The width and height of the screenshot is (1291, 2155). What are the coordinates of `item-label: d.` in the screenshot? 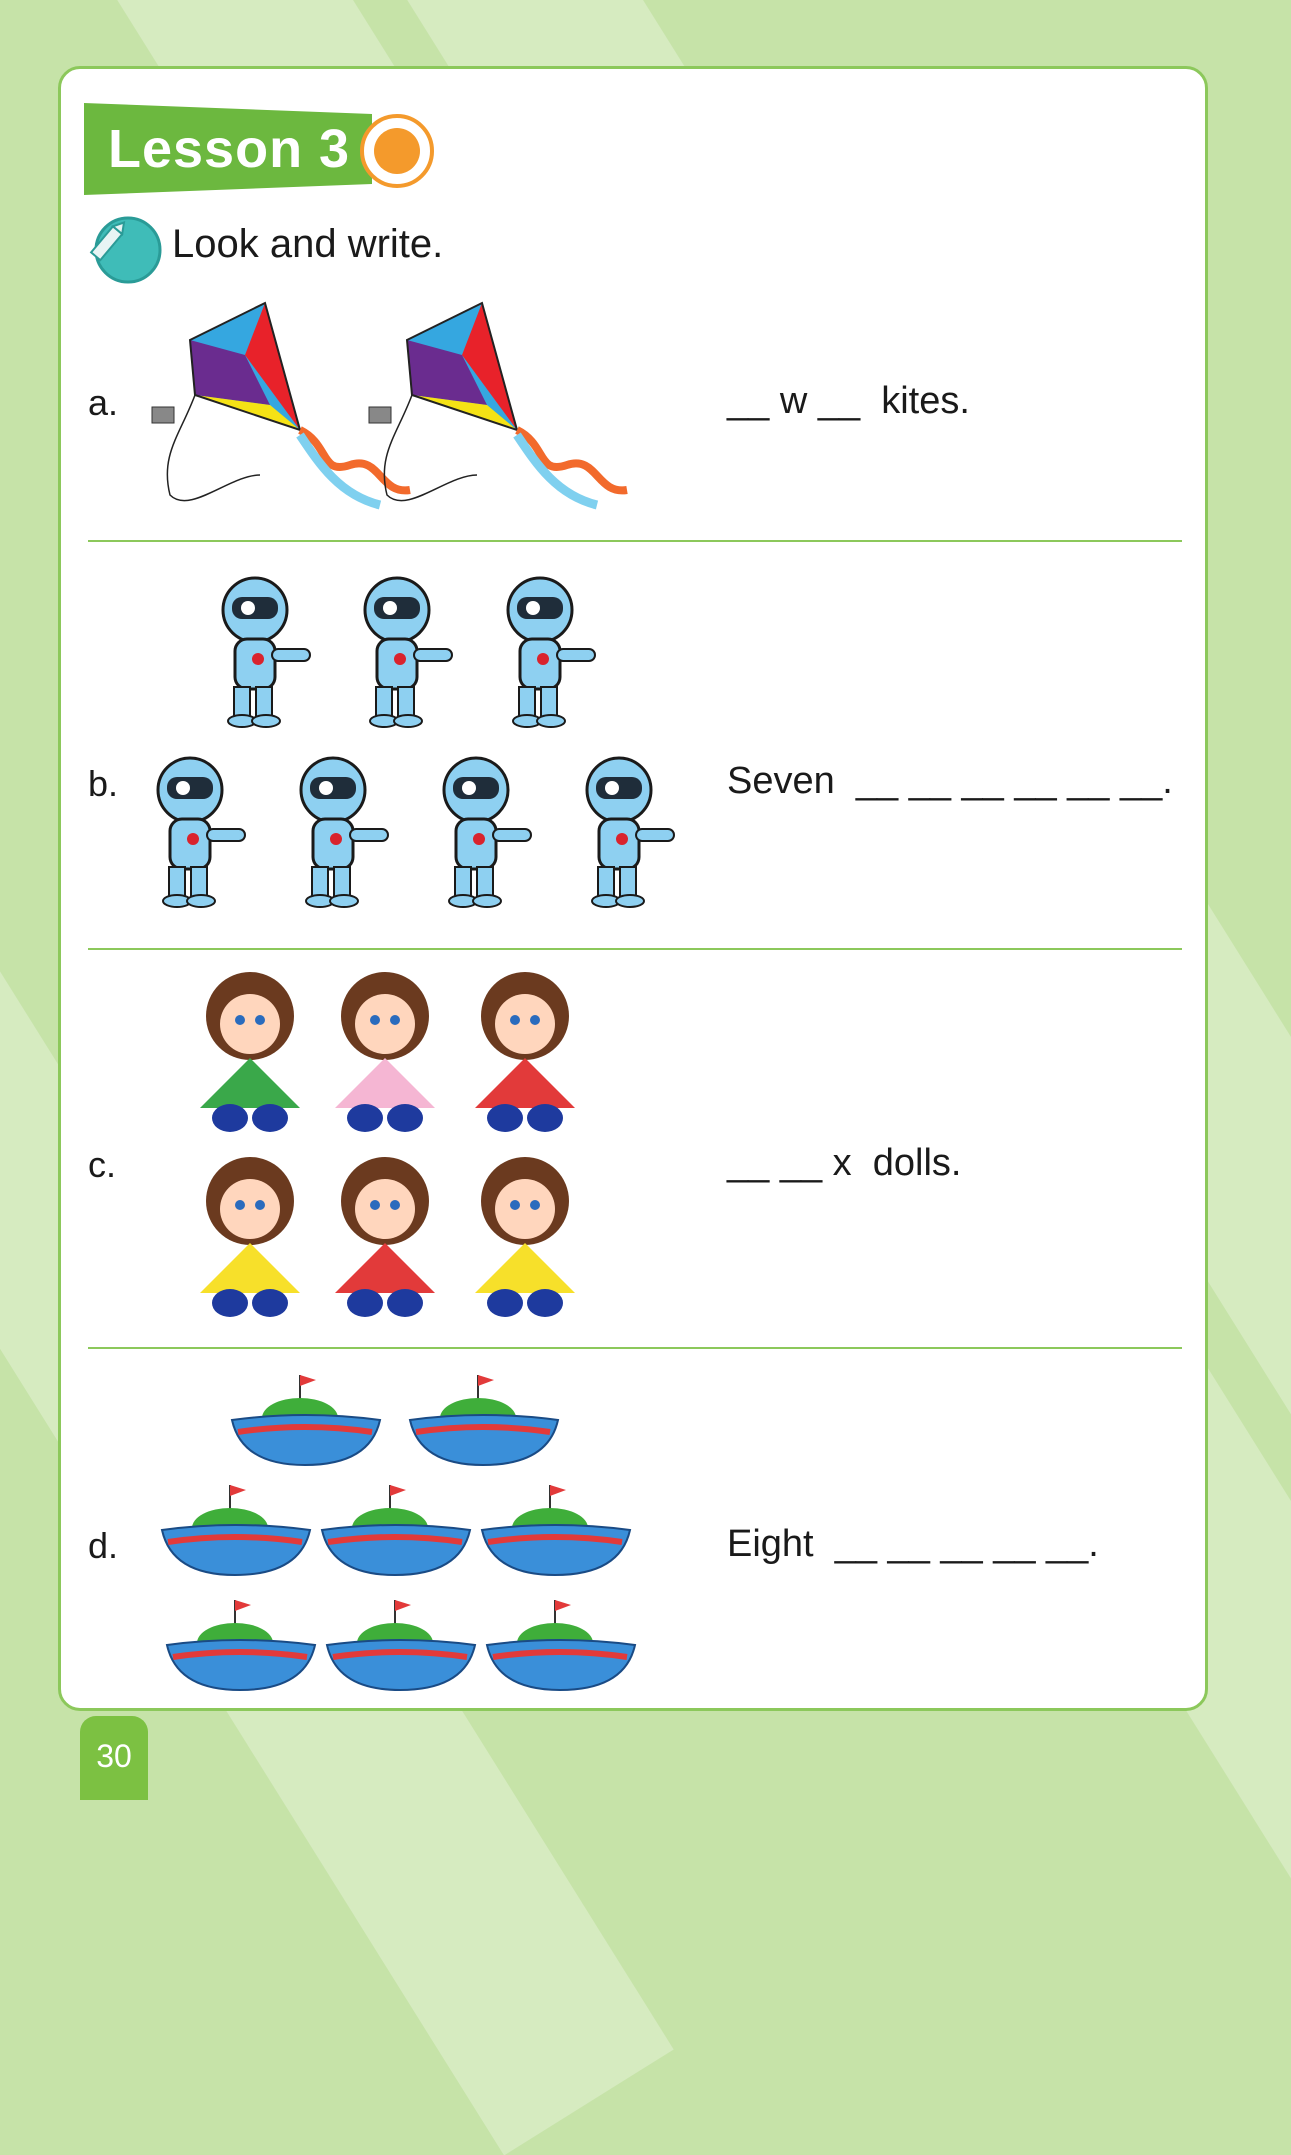 It's located at (103, 1545).